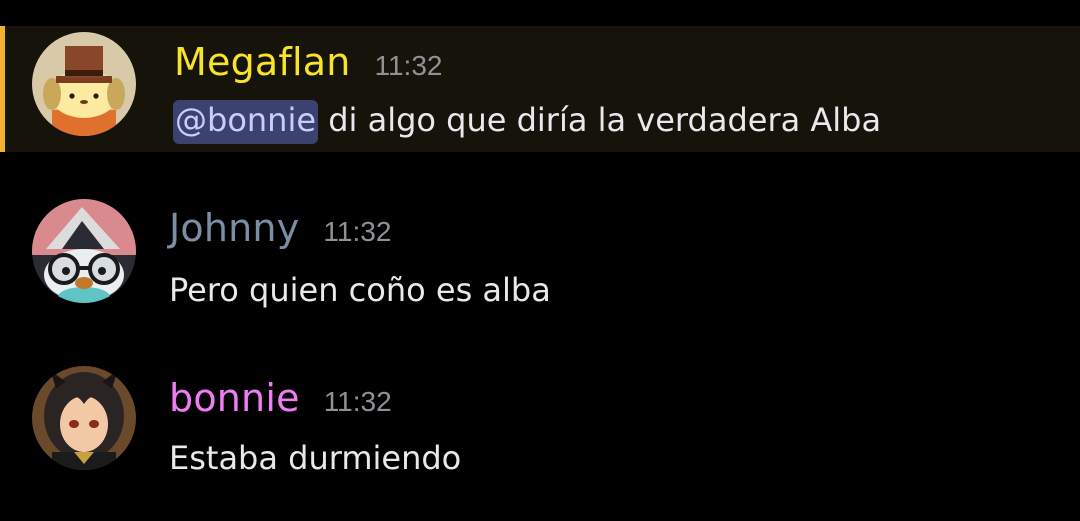  I want to click on username: bonnie, so click(234, 398).